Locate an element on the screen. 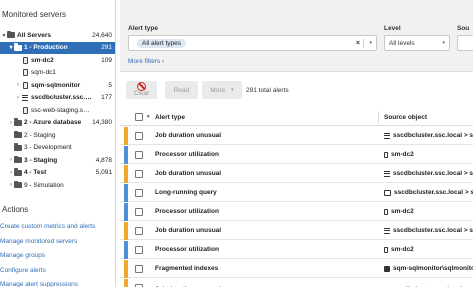  level-value: All levels is located at coordinates (402, 43).